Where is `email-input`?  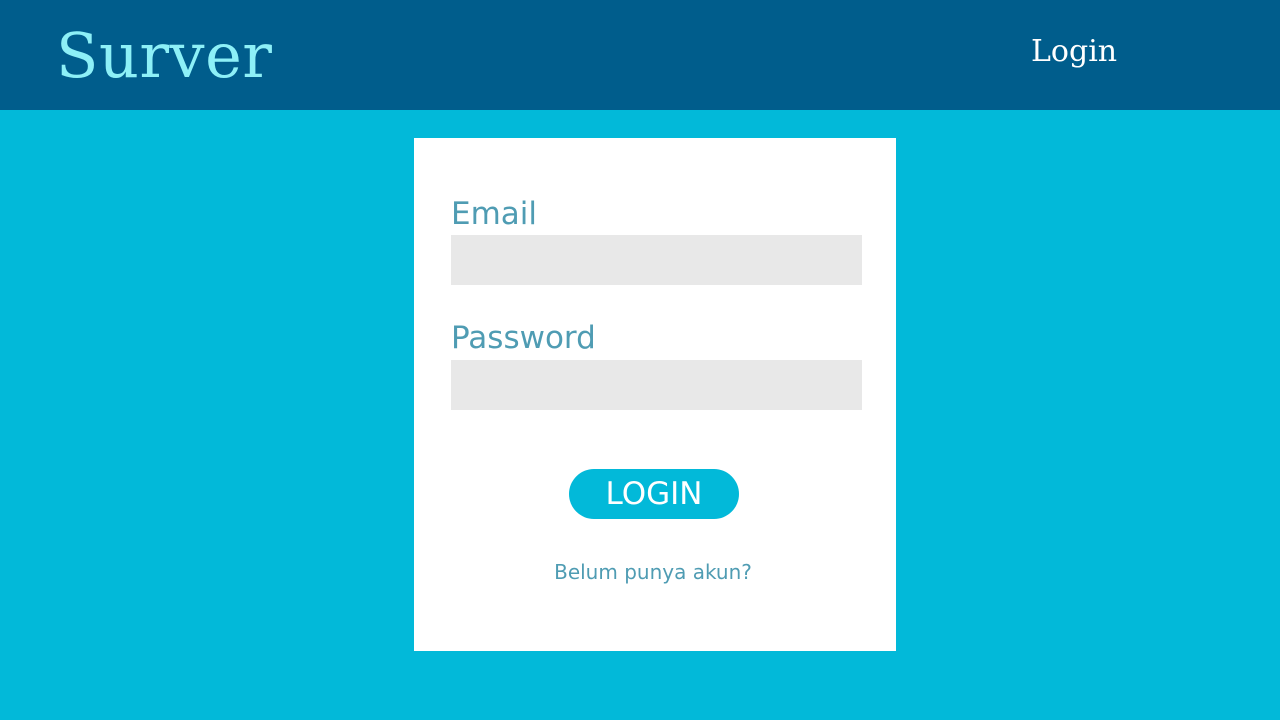
email-input is located at coordinates (656, 260).